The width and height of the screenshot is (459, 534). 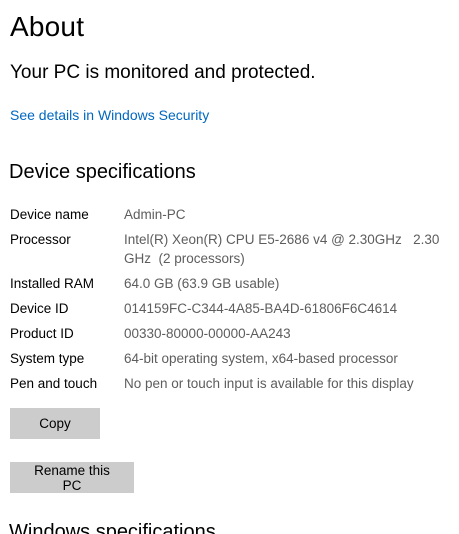 I want to click on spec-label: Device name, so click(x=49, y=214).